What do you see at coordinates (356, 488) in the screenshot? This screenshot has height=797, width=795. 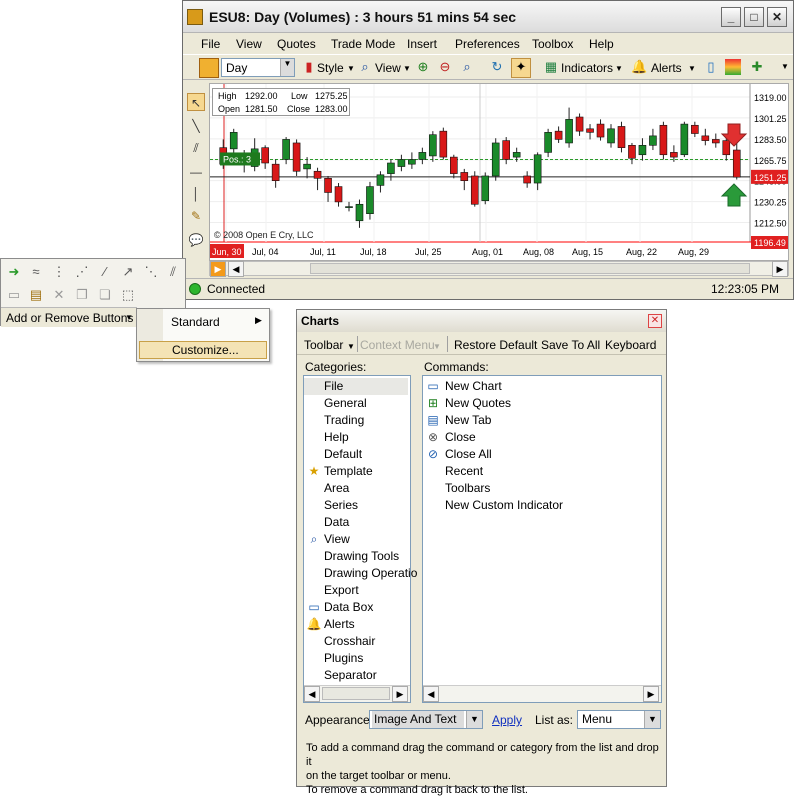 I see `category-item: Area` at bounding box center [356, 488].